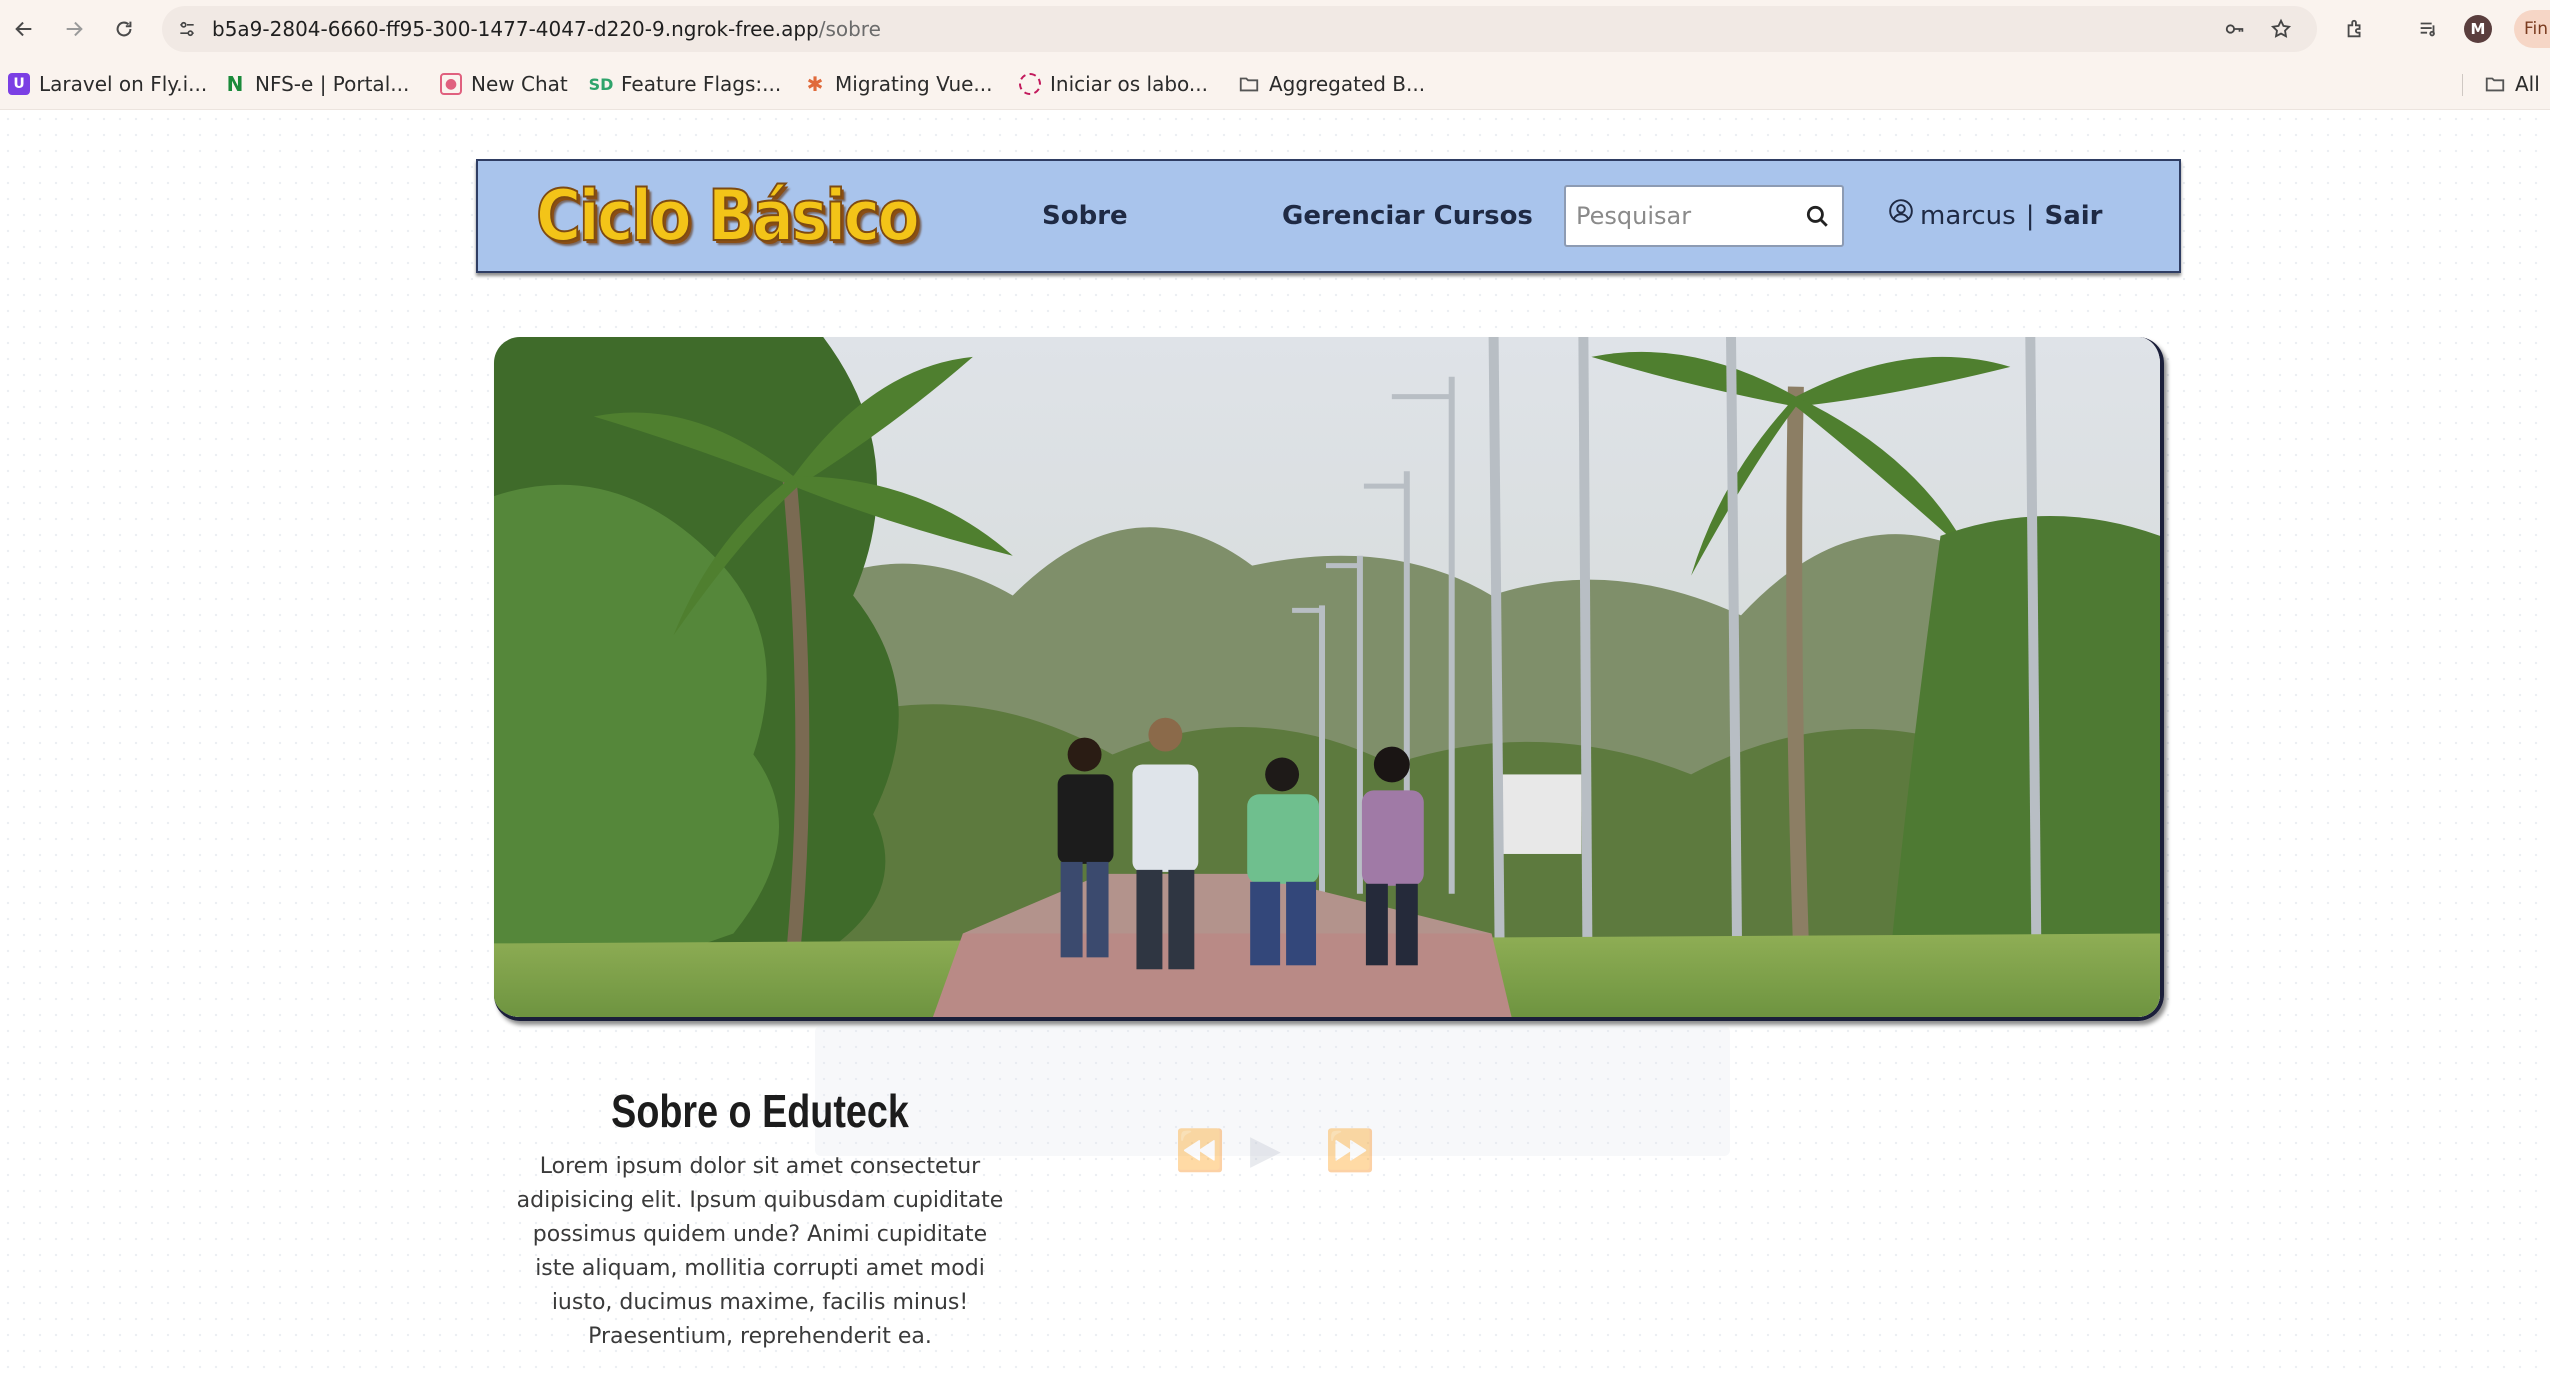  Describe the element at coordinates (124, 29) in the screenshot. I see `reload-icon` at that location.